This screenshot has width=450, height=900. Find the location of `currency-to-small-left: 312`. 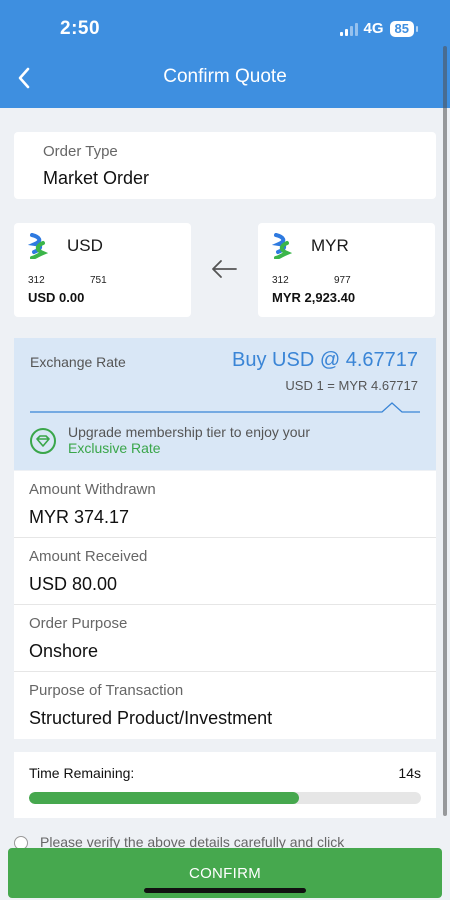

currency-to-small-left: 312 is located at coordinates (280, 280).